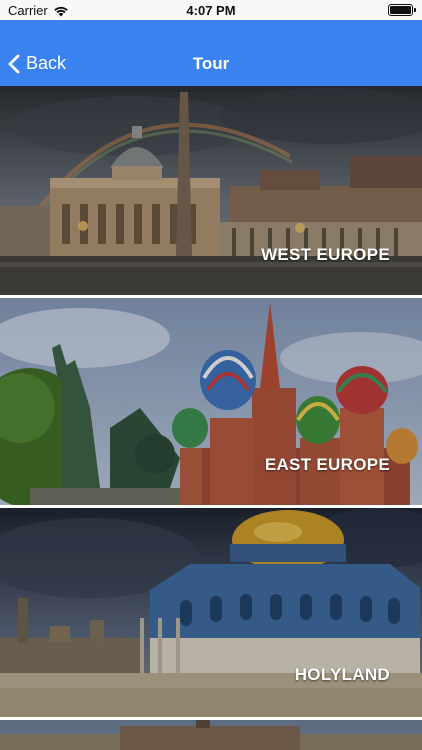 This screenshot has height=750, width=422. What do you see at coordinates (211, 63) in the screenshot?
I see `page-title: Tour` at bounding box center [211, 63].